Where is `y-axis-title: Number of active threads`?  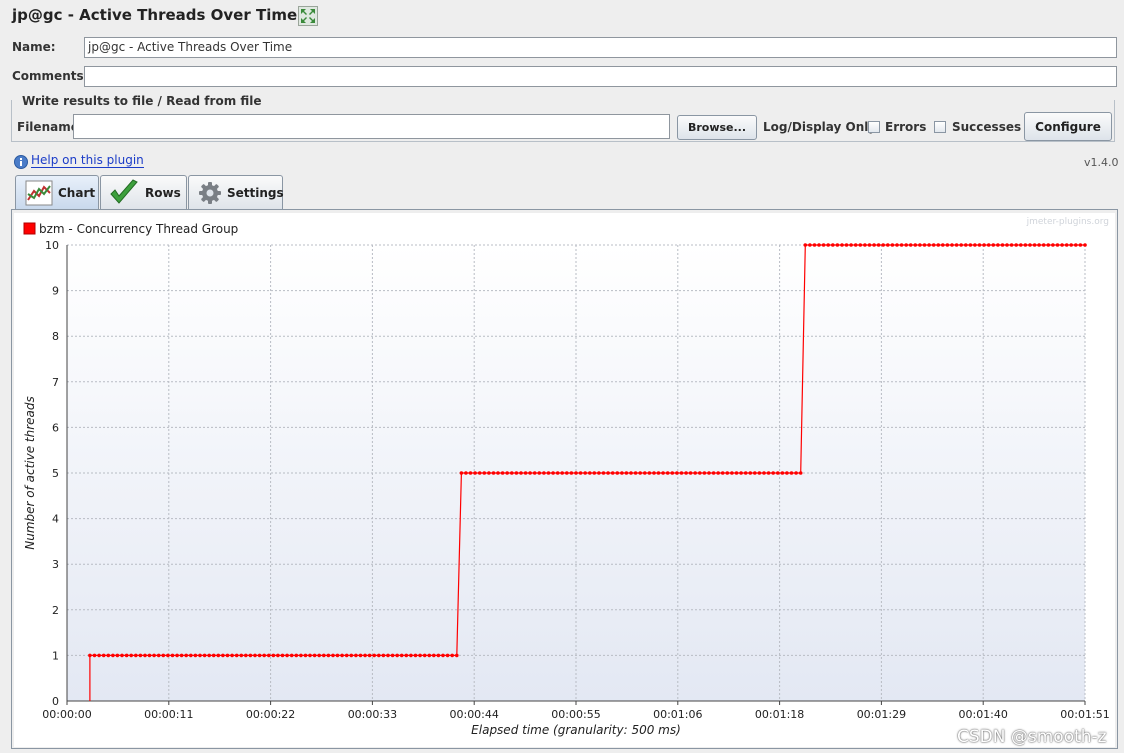
y-axis-title: Number of active threads is located at coordinates (30, 473).